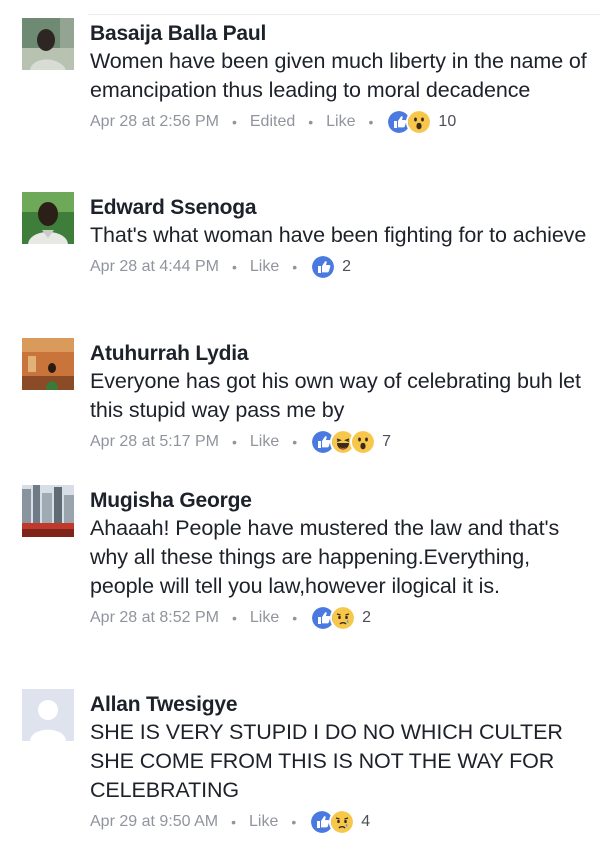 The image size is (600, 851). Describe the element at coordinates (154, 267) in the screenshot. I see `comment-timestamp: Apr 28 at 4:44 PM` at that location.